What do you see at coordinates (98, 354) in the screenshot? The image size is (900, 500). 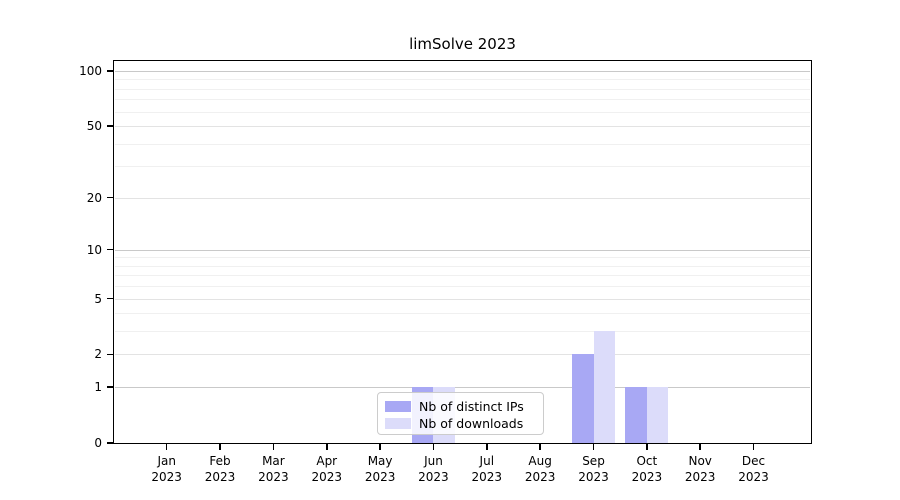 I see `y-tick-label: 2` at bounding box center [98, 354].